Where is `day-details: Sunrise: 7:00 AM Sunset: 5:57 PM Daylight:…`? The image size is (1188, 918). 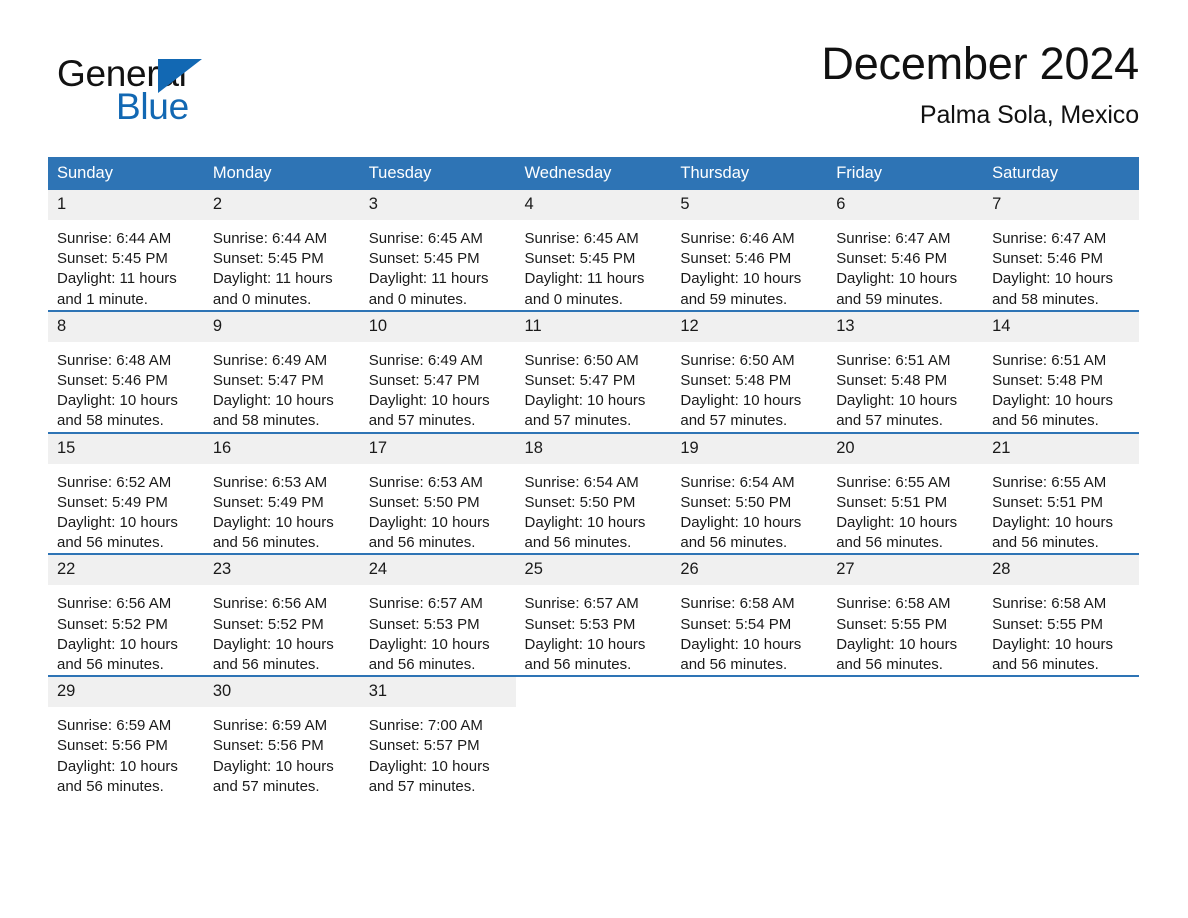 day-details: Sunrise: 7:00 AM Sunset: 5:57 PM Daylight:… is located at coordinates (438, 752).